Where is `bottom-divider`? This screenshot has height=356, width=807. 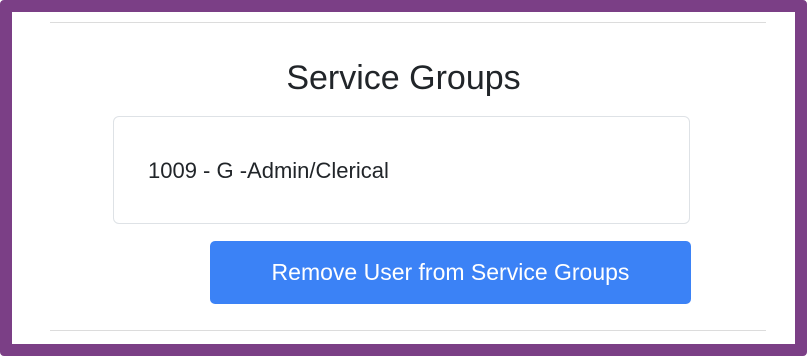
bottom-divider is located at coordinates (408, 330).